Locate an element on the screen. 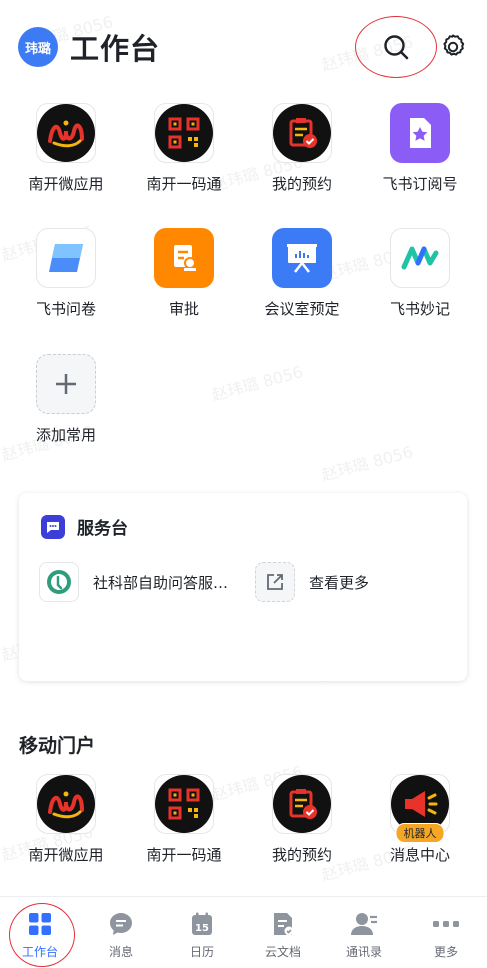  app-label: 消息中心 is located at coordinates (419, 855).